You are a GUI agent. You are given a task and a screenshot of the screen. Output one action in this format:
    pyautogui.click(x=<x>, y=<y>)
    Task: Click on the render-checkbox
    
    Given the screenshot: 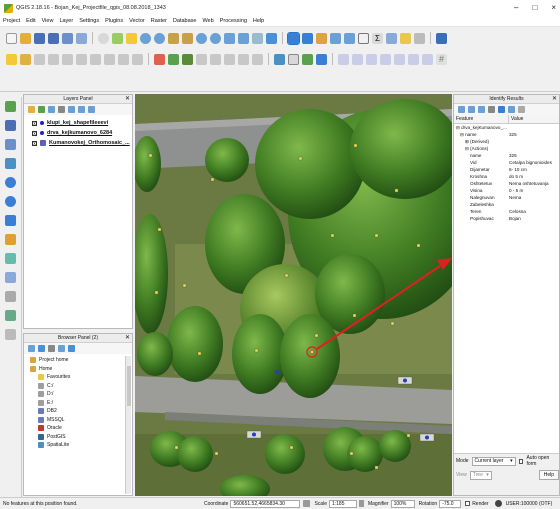 What is the action you would take?
    pyautogui.click(x=468, y=503)
    